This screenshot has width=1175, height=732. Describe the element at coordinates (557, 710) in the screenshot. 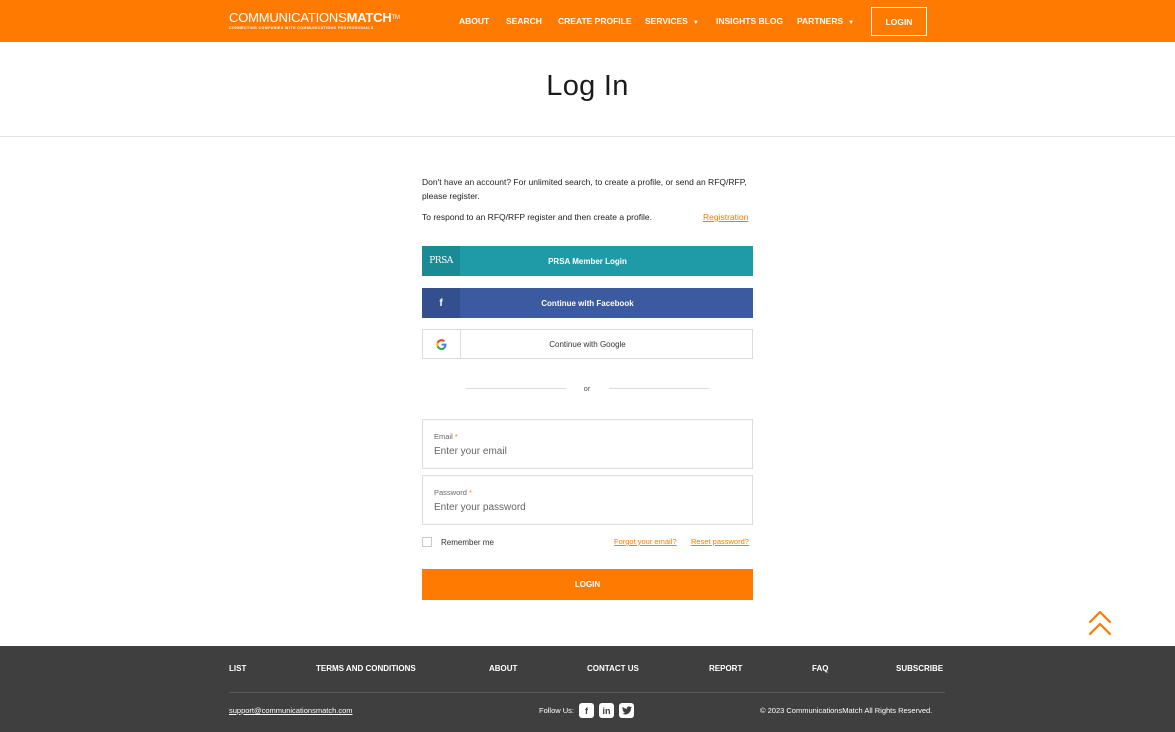

I see `follow-us-label: Follow Us:` at that location.